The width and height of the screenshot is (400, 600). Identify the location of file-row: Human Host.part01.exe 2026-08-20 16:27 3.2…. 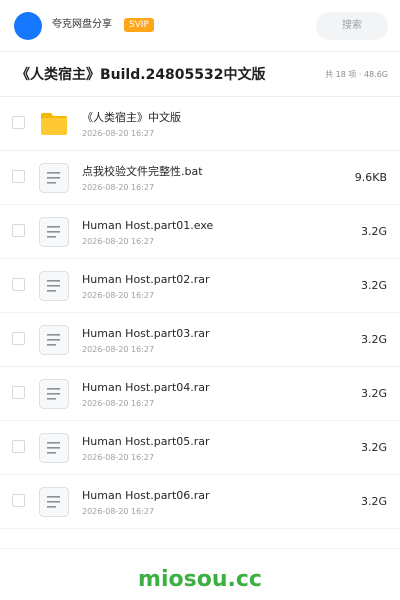
(200, 232).